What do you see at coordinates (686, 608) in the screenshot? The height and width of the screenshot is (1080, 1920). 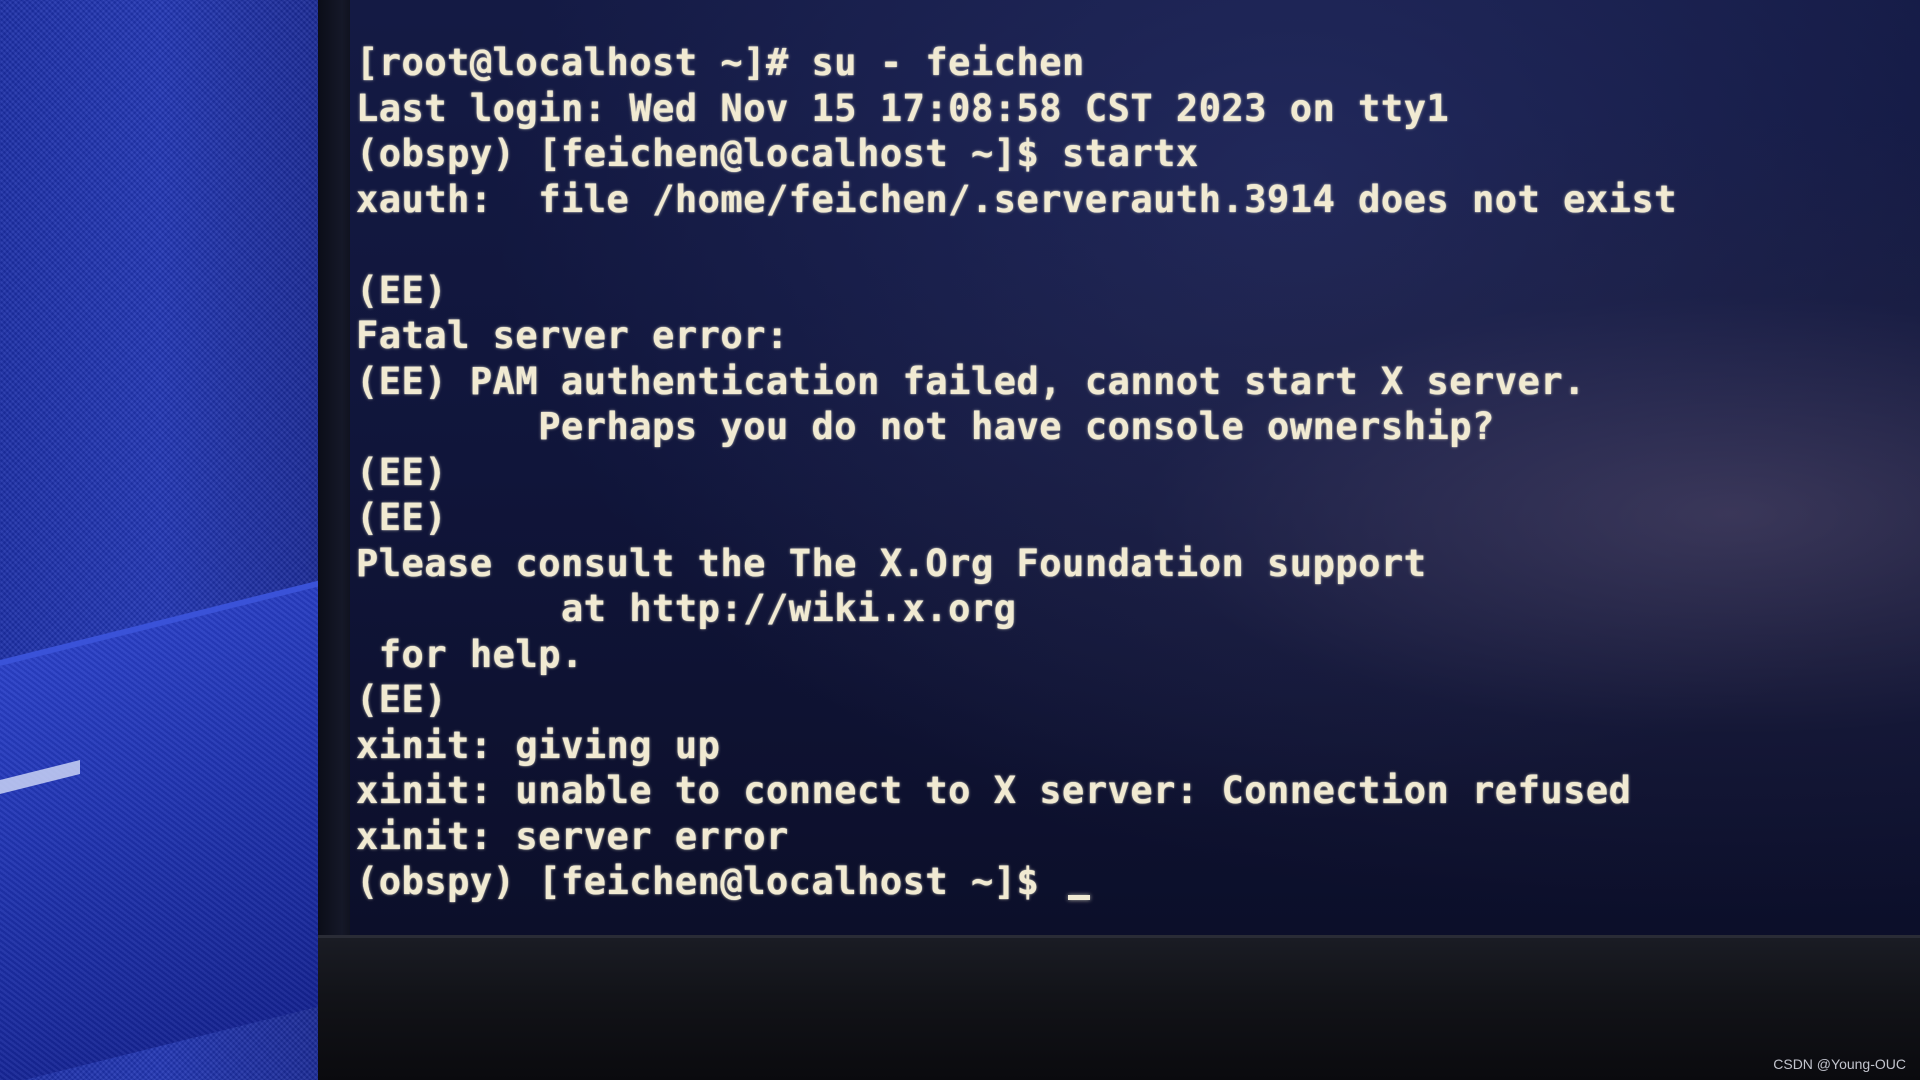 I see `terminal-line: at http://wiki.x.org` at bounding box center [686, 608].